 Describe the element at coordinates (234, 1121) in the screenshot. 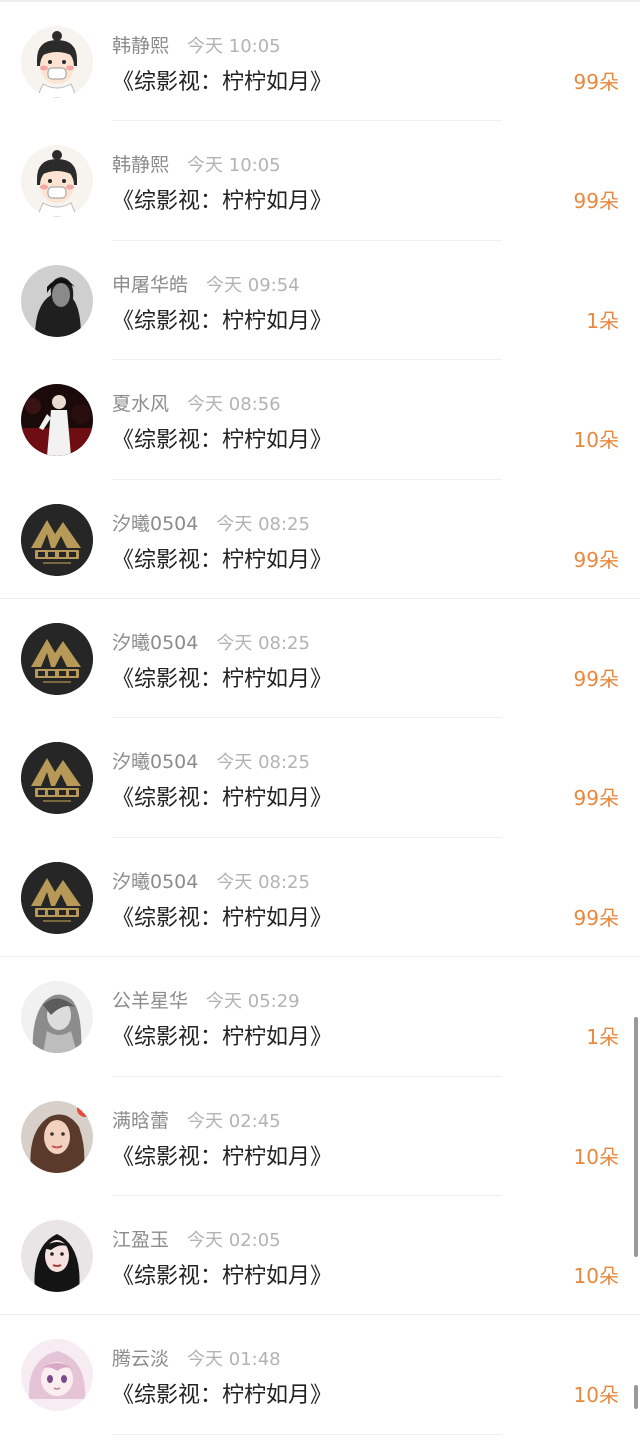

I see `timestamp: 今天 02:45` at that location.